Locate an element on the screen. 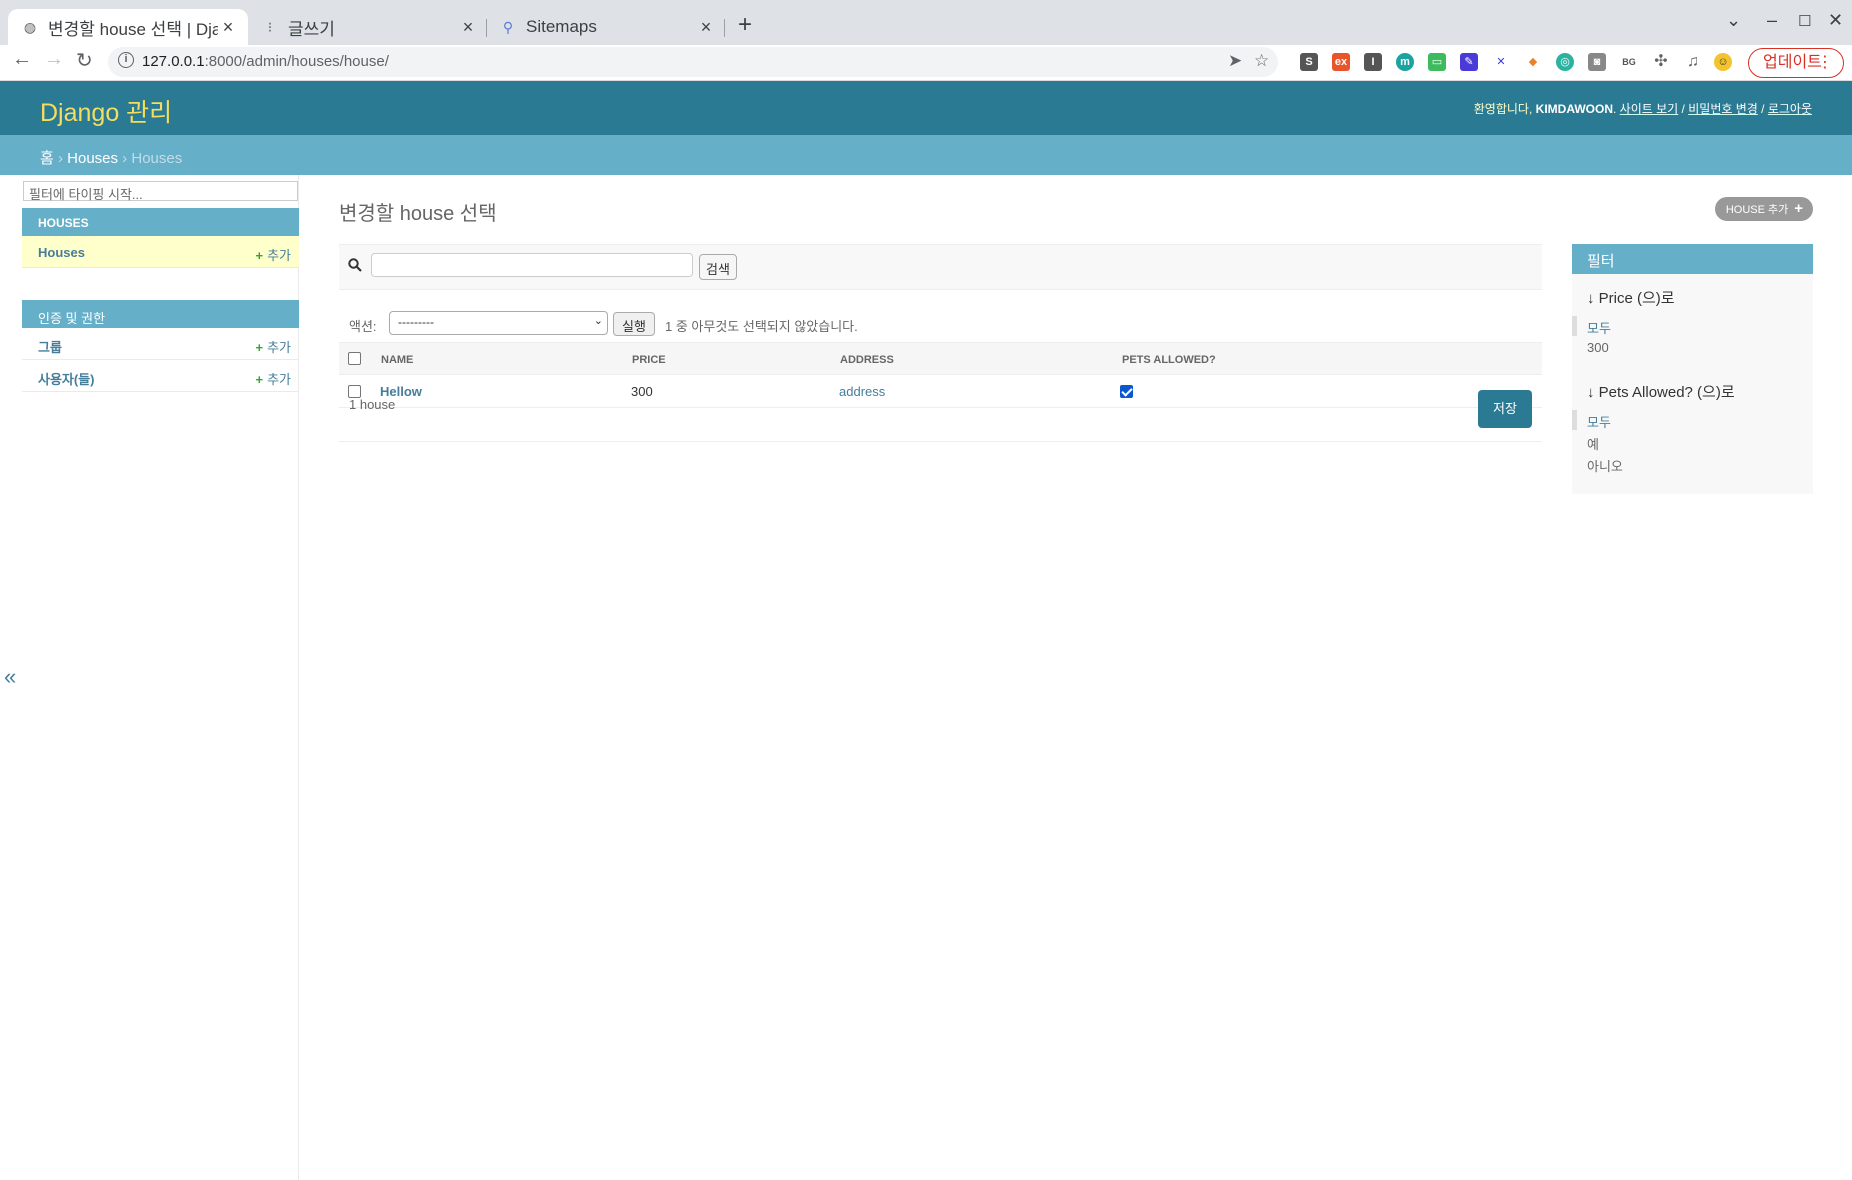  welcome-text: 환영합니다, is located at coordinates (1503, 109).